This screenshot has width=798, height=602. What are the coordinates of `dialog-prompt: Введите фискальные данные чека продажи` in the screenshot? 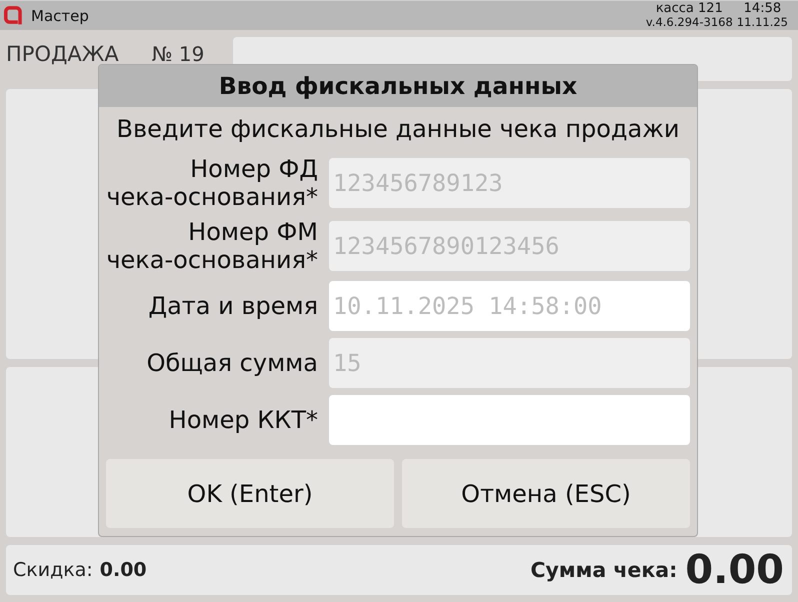 It's located at (398, 129).